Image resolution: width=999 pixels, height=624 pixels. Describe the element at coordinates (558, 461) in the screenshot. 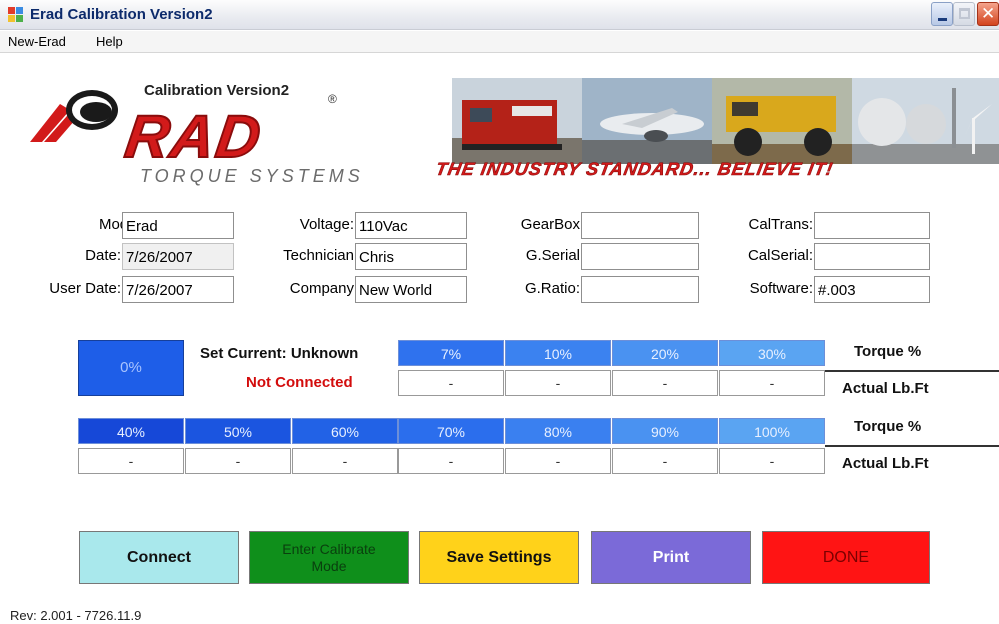

I see `actual-80-value: -` at that location.